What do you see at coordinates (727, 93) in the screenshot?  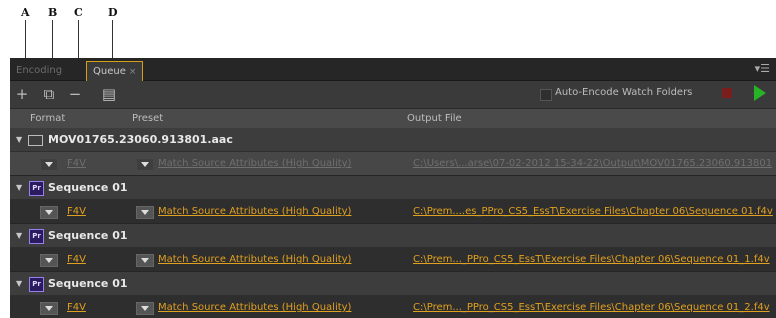 I see `stop-queue-button` at bounding box center [727, 93].